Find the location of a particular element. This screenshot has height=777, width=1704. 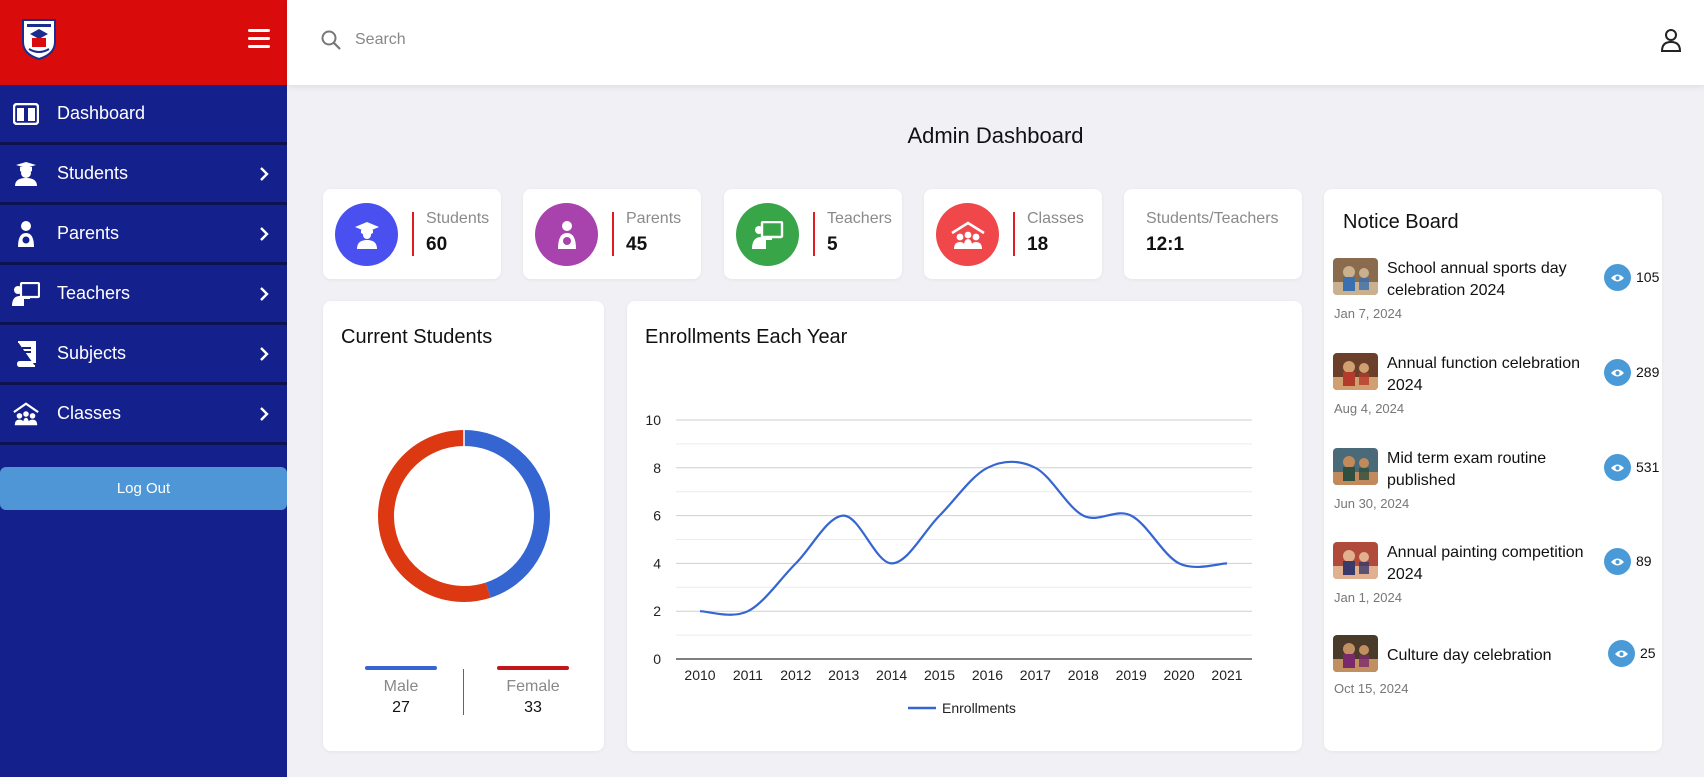

search-input is located at coordinates (655, 40).